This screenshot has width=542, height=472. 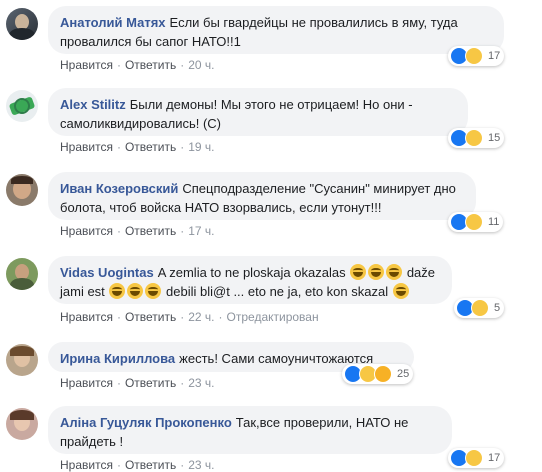 I want to click on comment-author: Иван Козеровский, so click(x=119, y=188).